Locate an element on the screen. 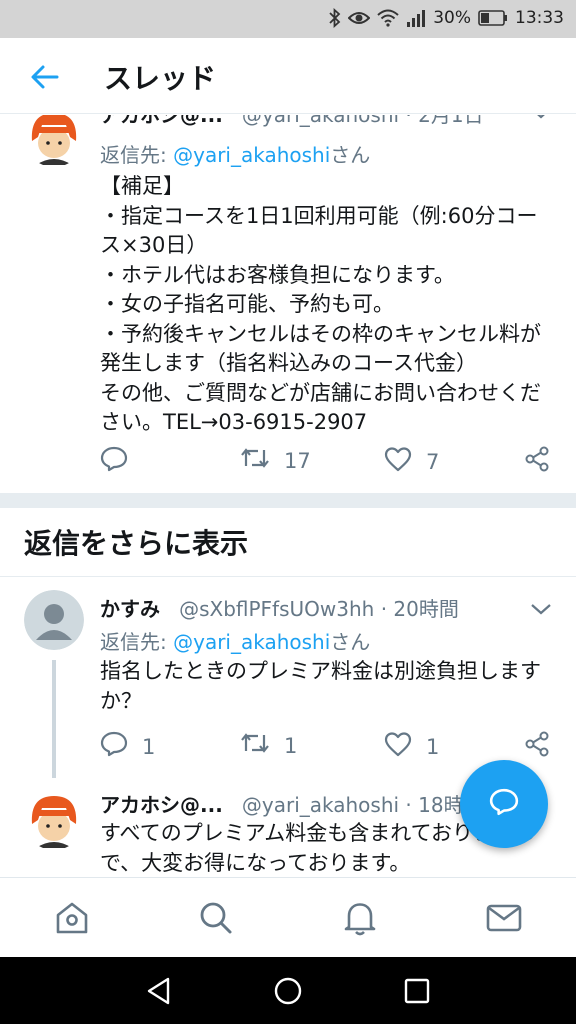  system-nav-bar is located at coordinates (288, 990).